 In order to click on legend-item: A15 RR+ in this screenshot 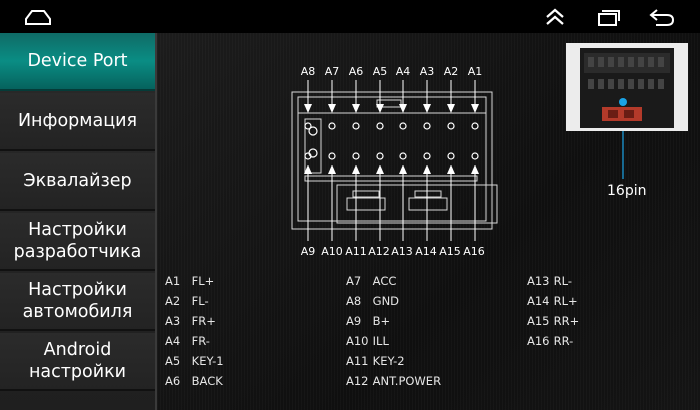, I will do `click(553, 321)`.